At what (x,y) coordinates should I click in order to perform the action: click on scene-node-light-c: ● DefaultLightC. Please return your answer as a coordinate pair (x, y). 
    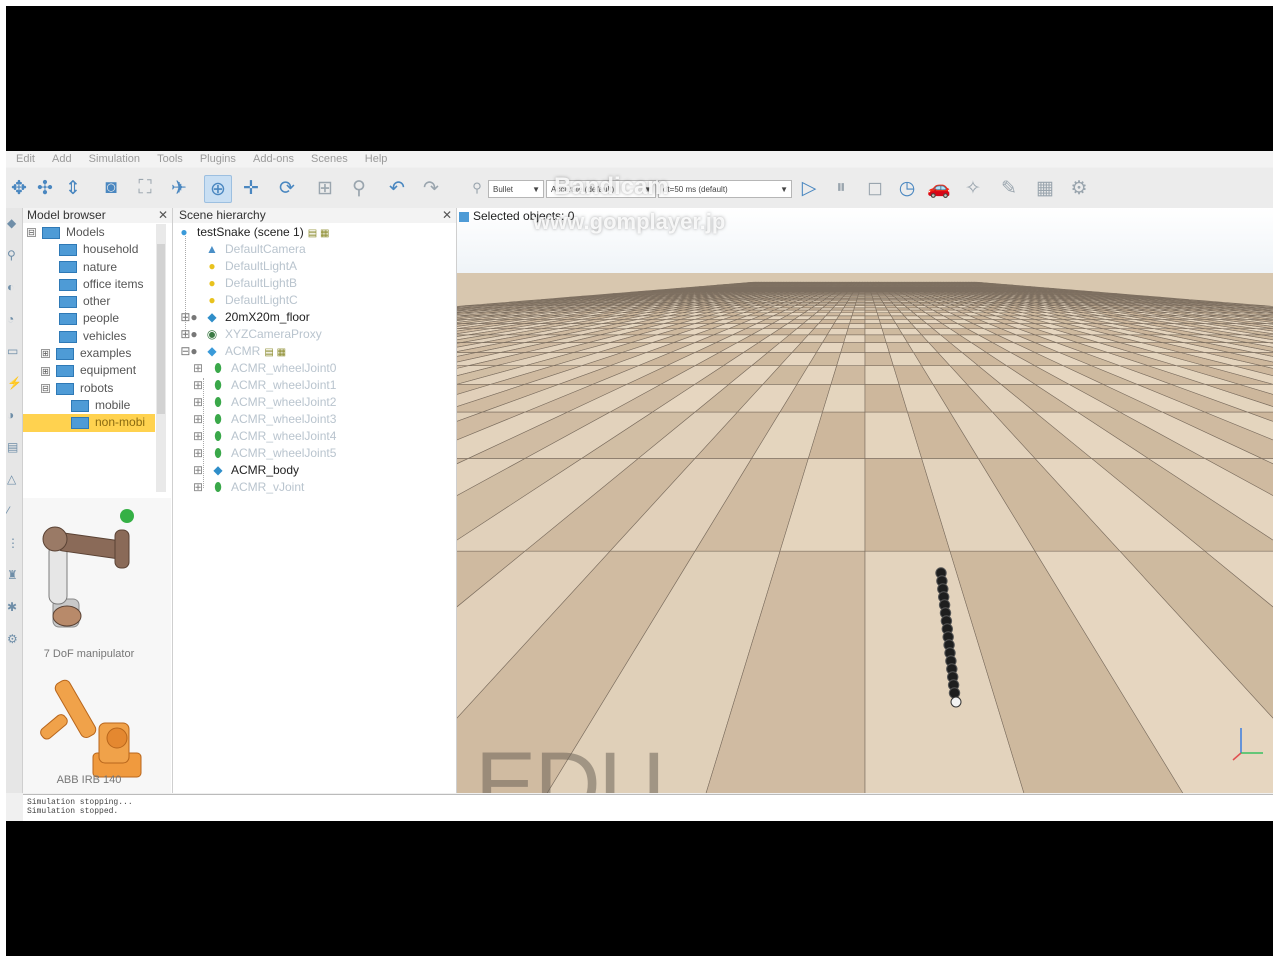
    Looking at the image, I should click on (251, 300).